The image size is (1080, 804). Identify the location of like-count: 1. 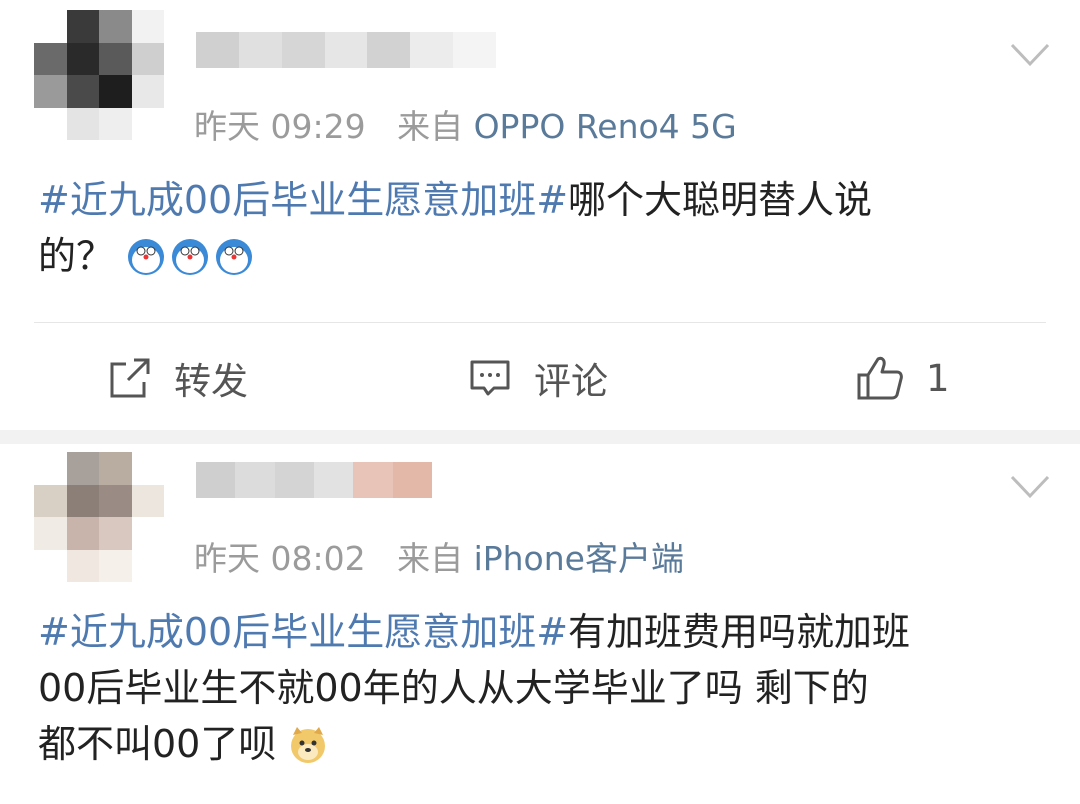
(938, 378).